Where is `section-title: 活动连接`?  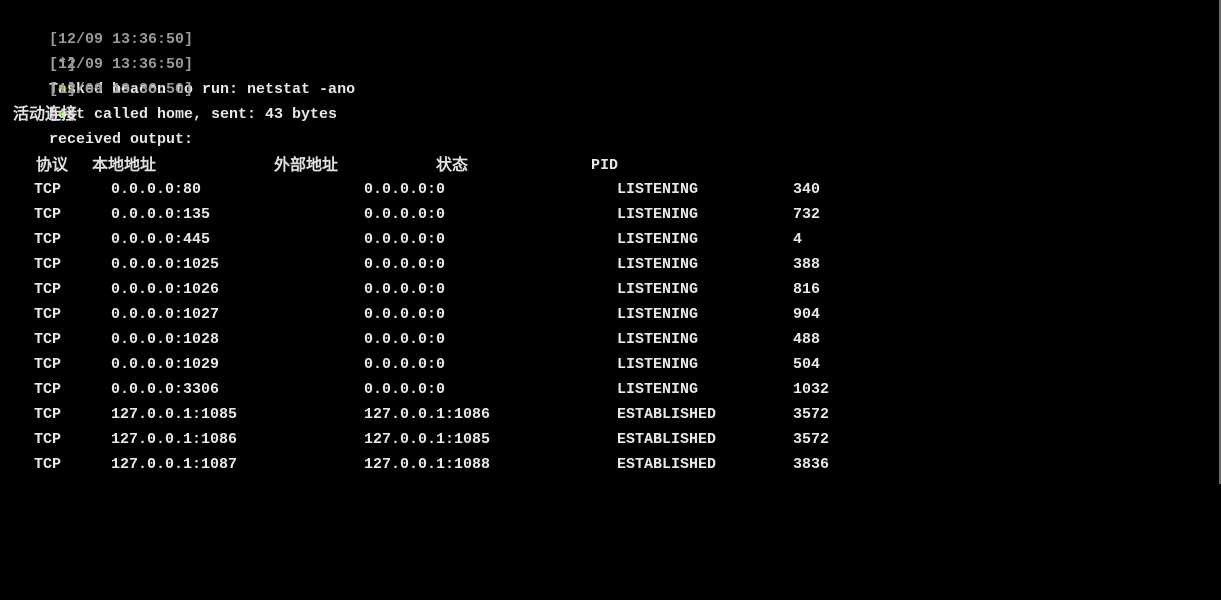
section-title: 活动连接 is located at coordinates (45, 113).